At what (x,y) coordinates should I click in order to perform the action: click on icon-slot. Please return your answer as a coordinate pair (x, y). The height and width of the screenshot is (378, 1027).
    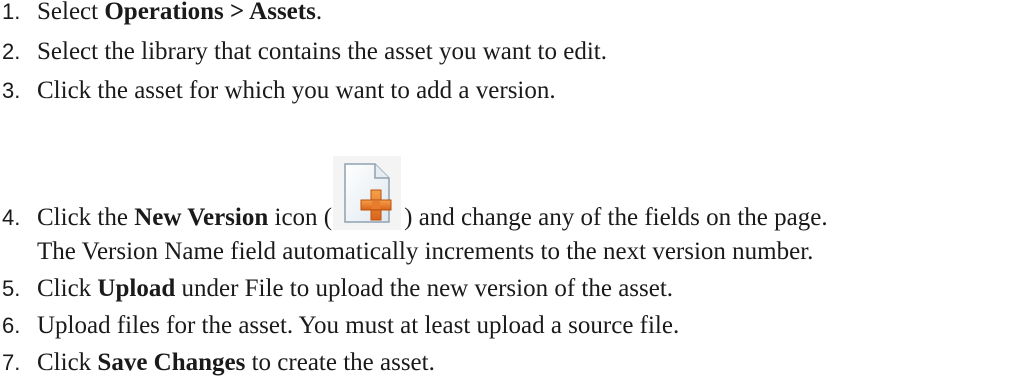
    Looking at the image, I should click on (368, 194).